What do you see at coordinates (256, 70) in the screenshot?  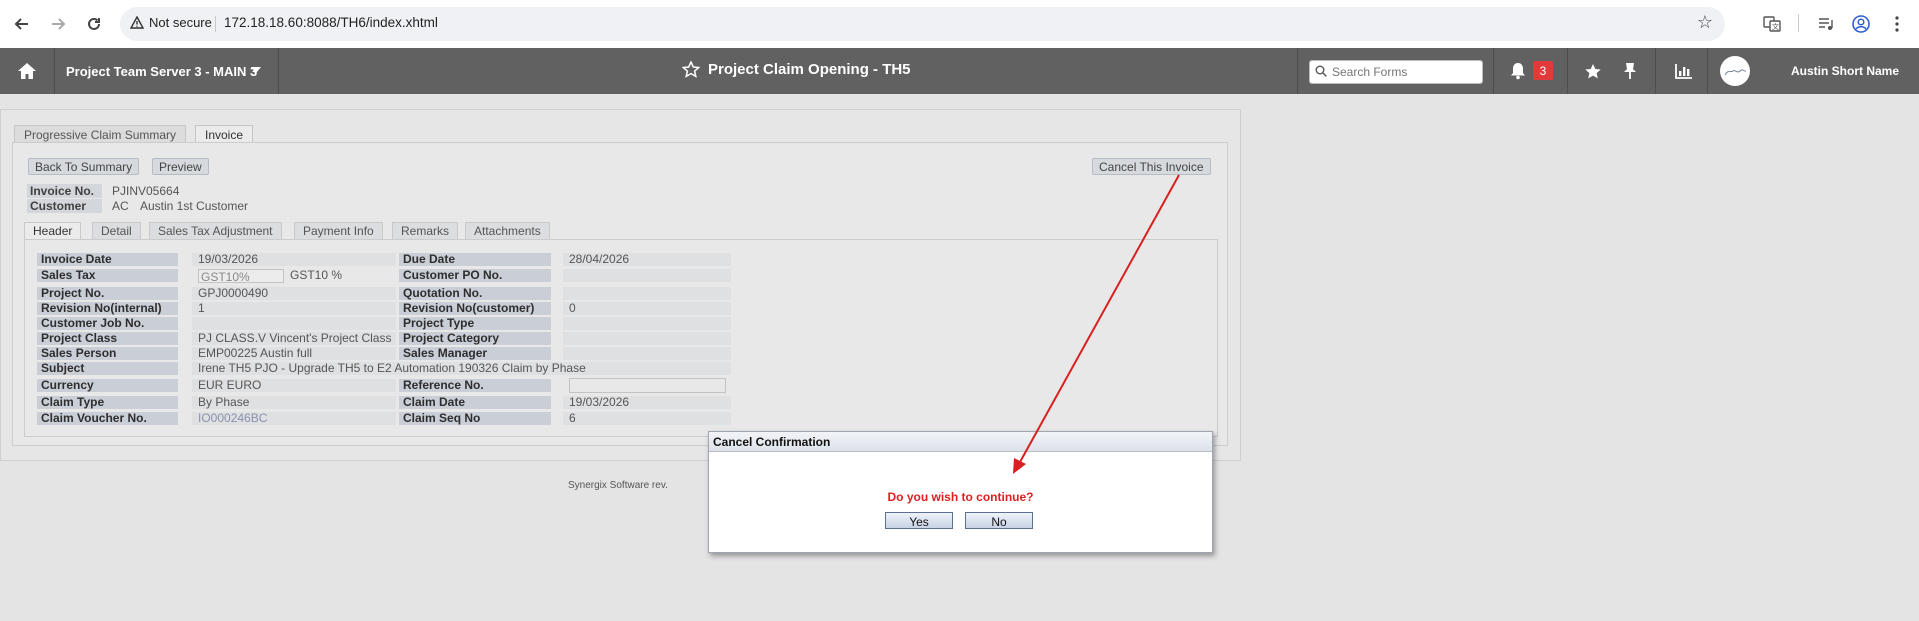 I see `caret-down-icon` at bounding box center [256, 70].